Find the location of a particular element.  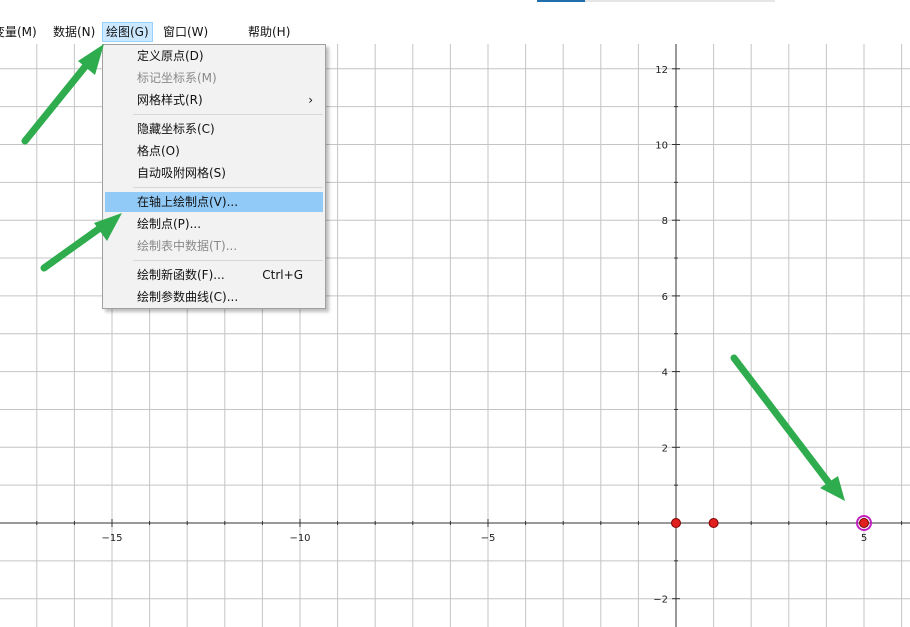

menu-item-define-origin: 定义原点(D) is located at coordinates (214, 56).